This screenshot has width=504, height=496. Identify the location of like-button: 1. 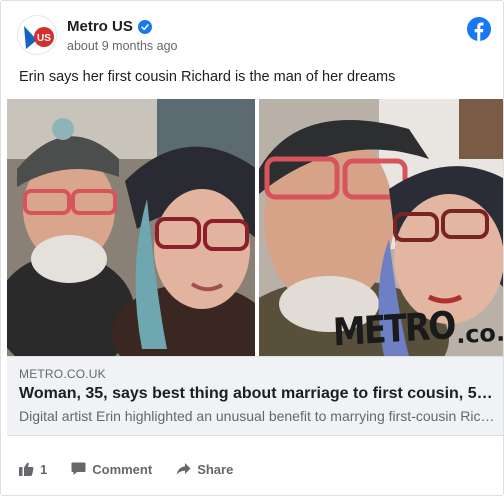
(33, 469).